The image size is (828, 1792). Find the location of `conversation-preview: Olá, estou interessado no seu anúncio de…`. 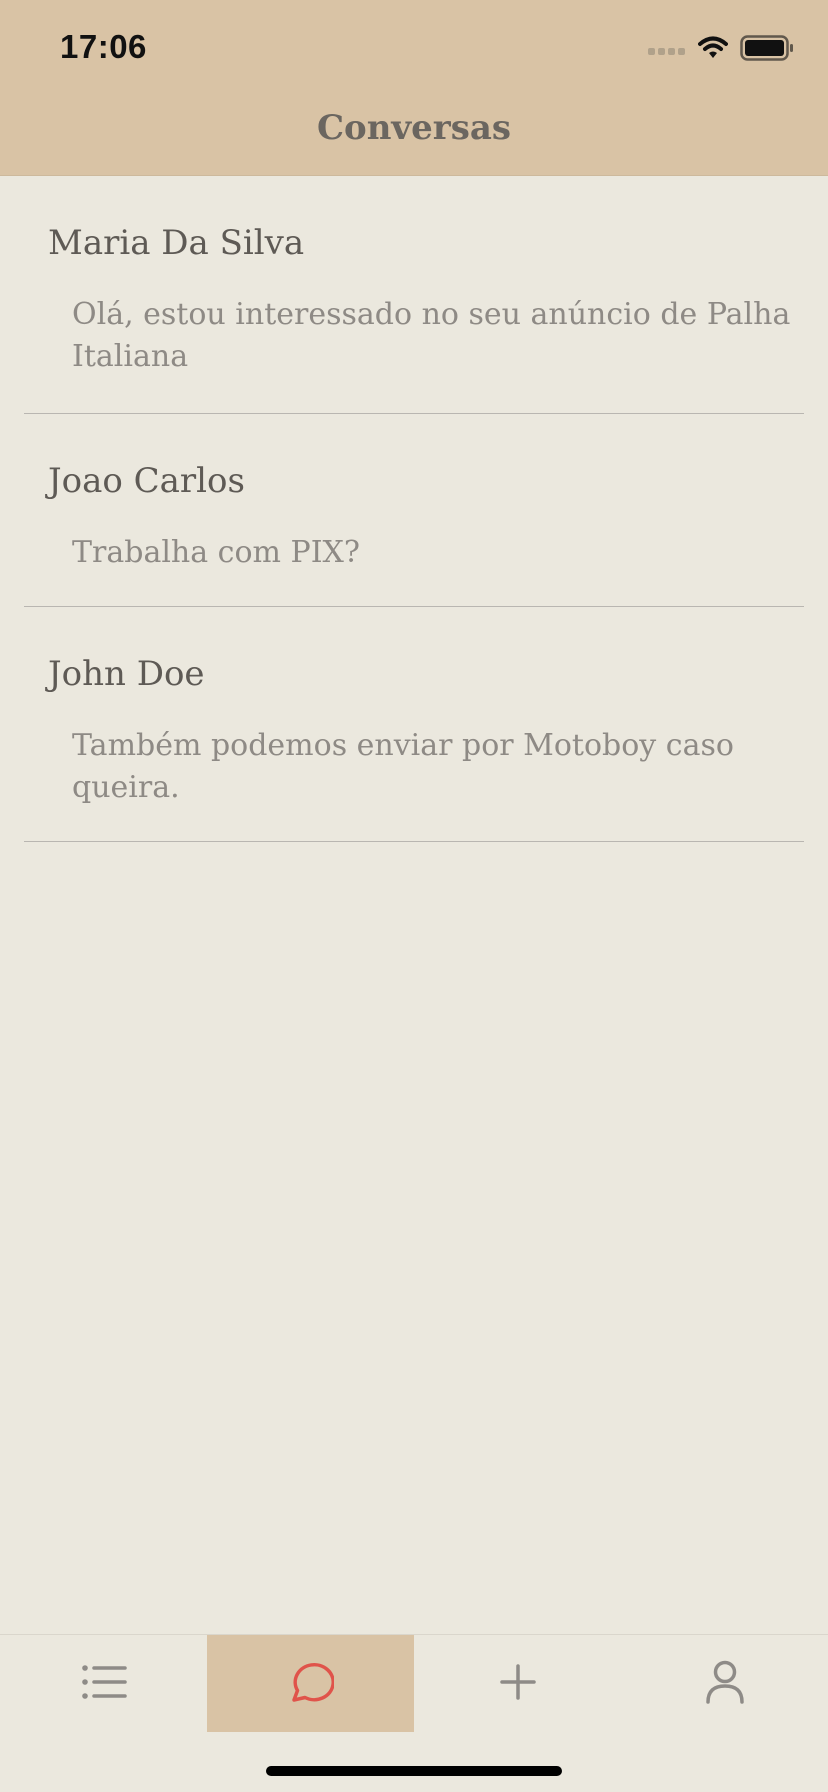

conversation-preview: Olá, estou interessado no seu anúncio de… is located at coordinates (431, 335).